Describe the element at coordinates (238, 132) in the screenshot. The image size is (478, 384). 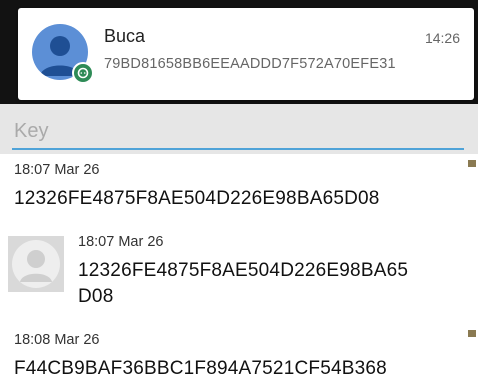
I see `key-search-input` at that location.